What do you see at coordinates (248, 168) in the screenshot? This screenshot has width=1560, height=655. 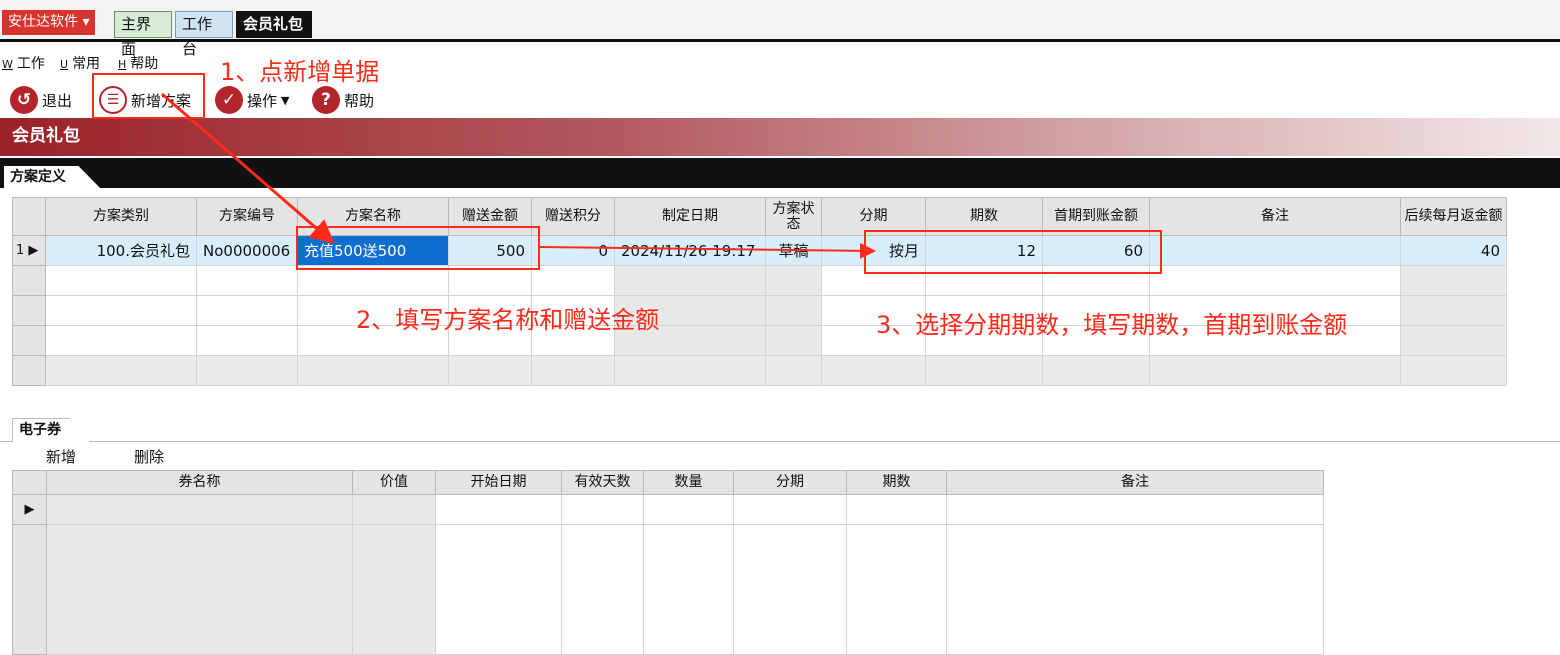 I see `arrow-to-name-cell` at bounding box center [248, 168].